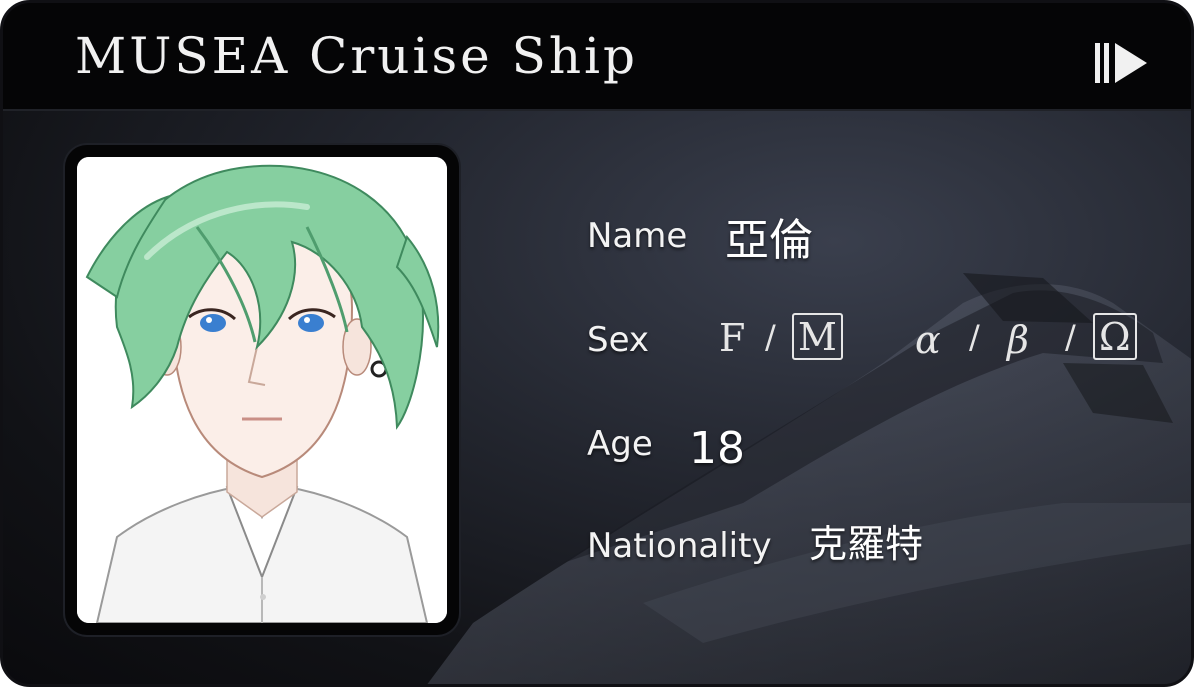  What do you see at coordinates (769, 240) in the screenshot?
I see `name-value: 亞倫` at bounding box center [769, 240].